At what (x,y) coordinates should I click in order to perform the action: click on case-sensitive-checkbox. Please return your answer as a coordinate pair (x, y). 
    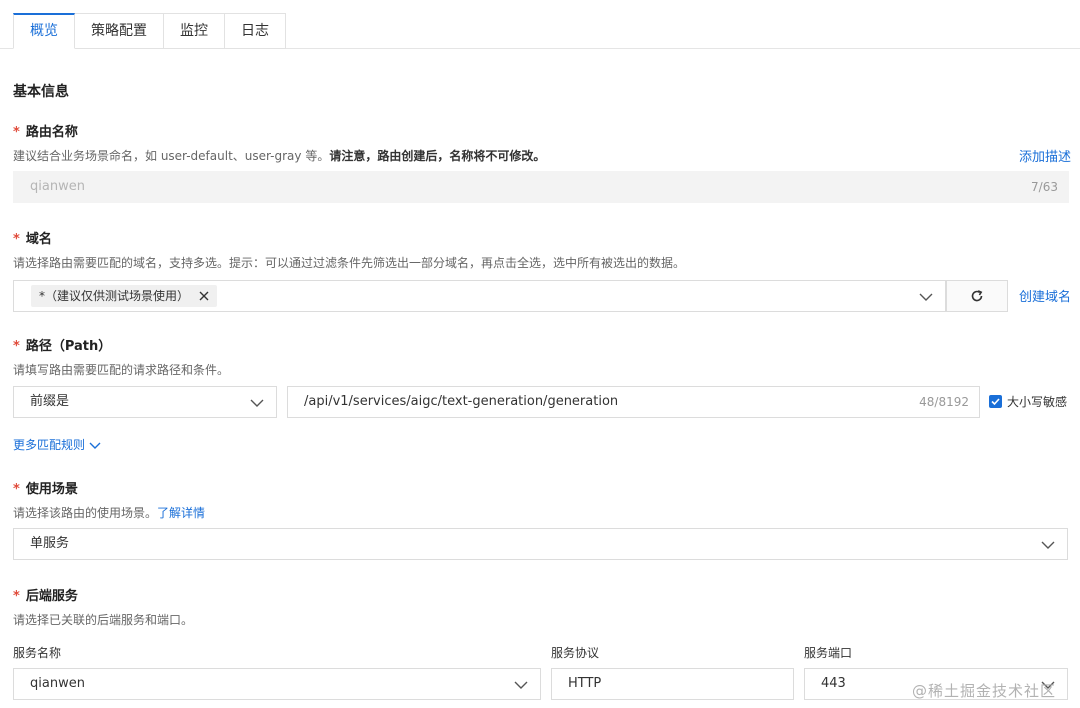
    Looking at the image, I should click on (995, 401).